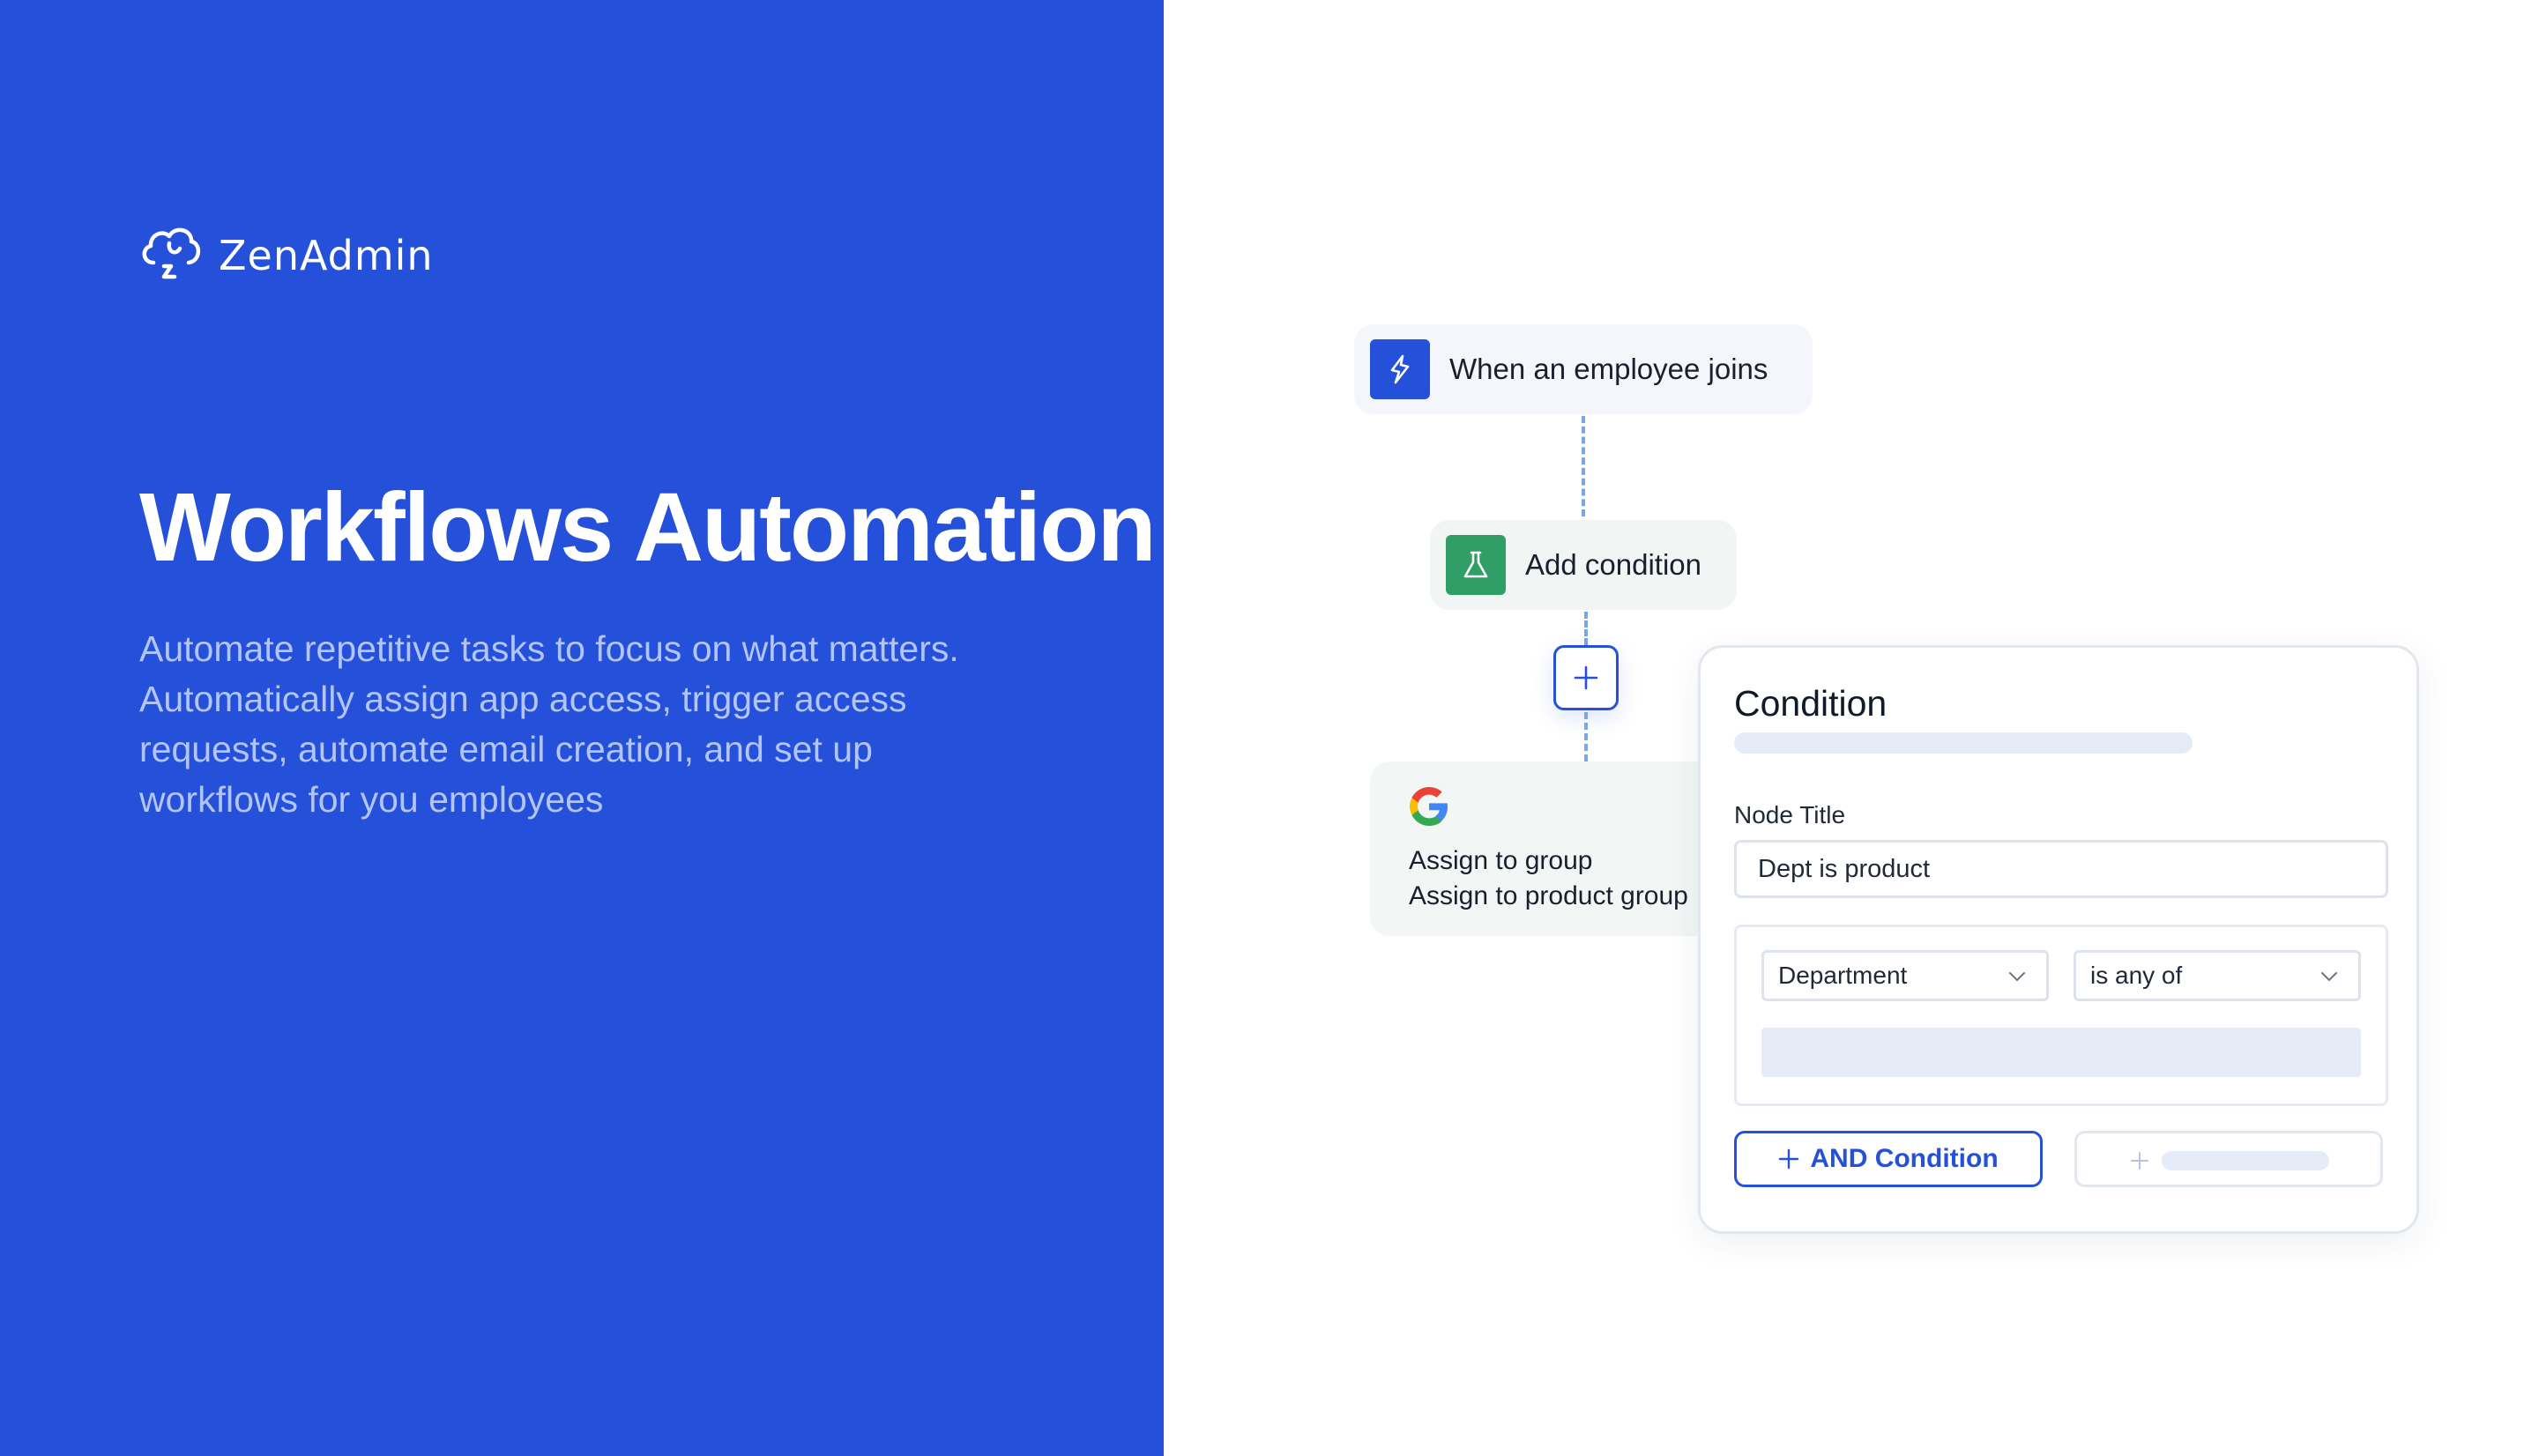 This screenshot has width=2539, height=1456. I want to click on flask-icon, so click(1476, 565).